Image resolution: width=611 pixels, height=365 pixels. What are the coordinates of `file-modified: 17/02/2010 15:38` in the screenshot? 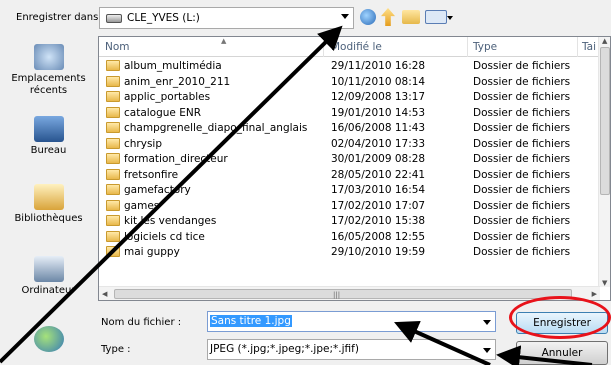 It's located at (378, 221).